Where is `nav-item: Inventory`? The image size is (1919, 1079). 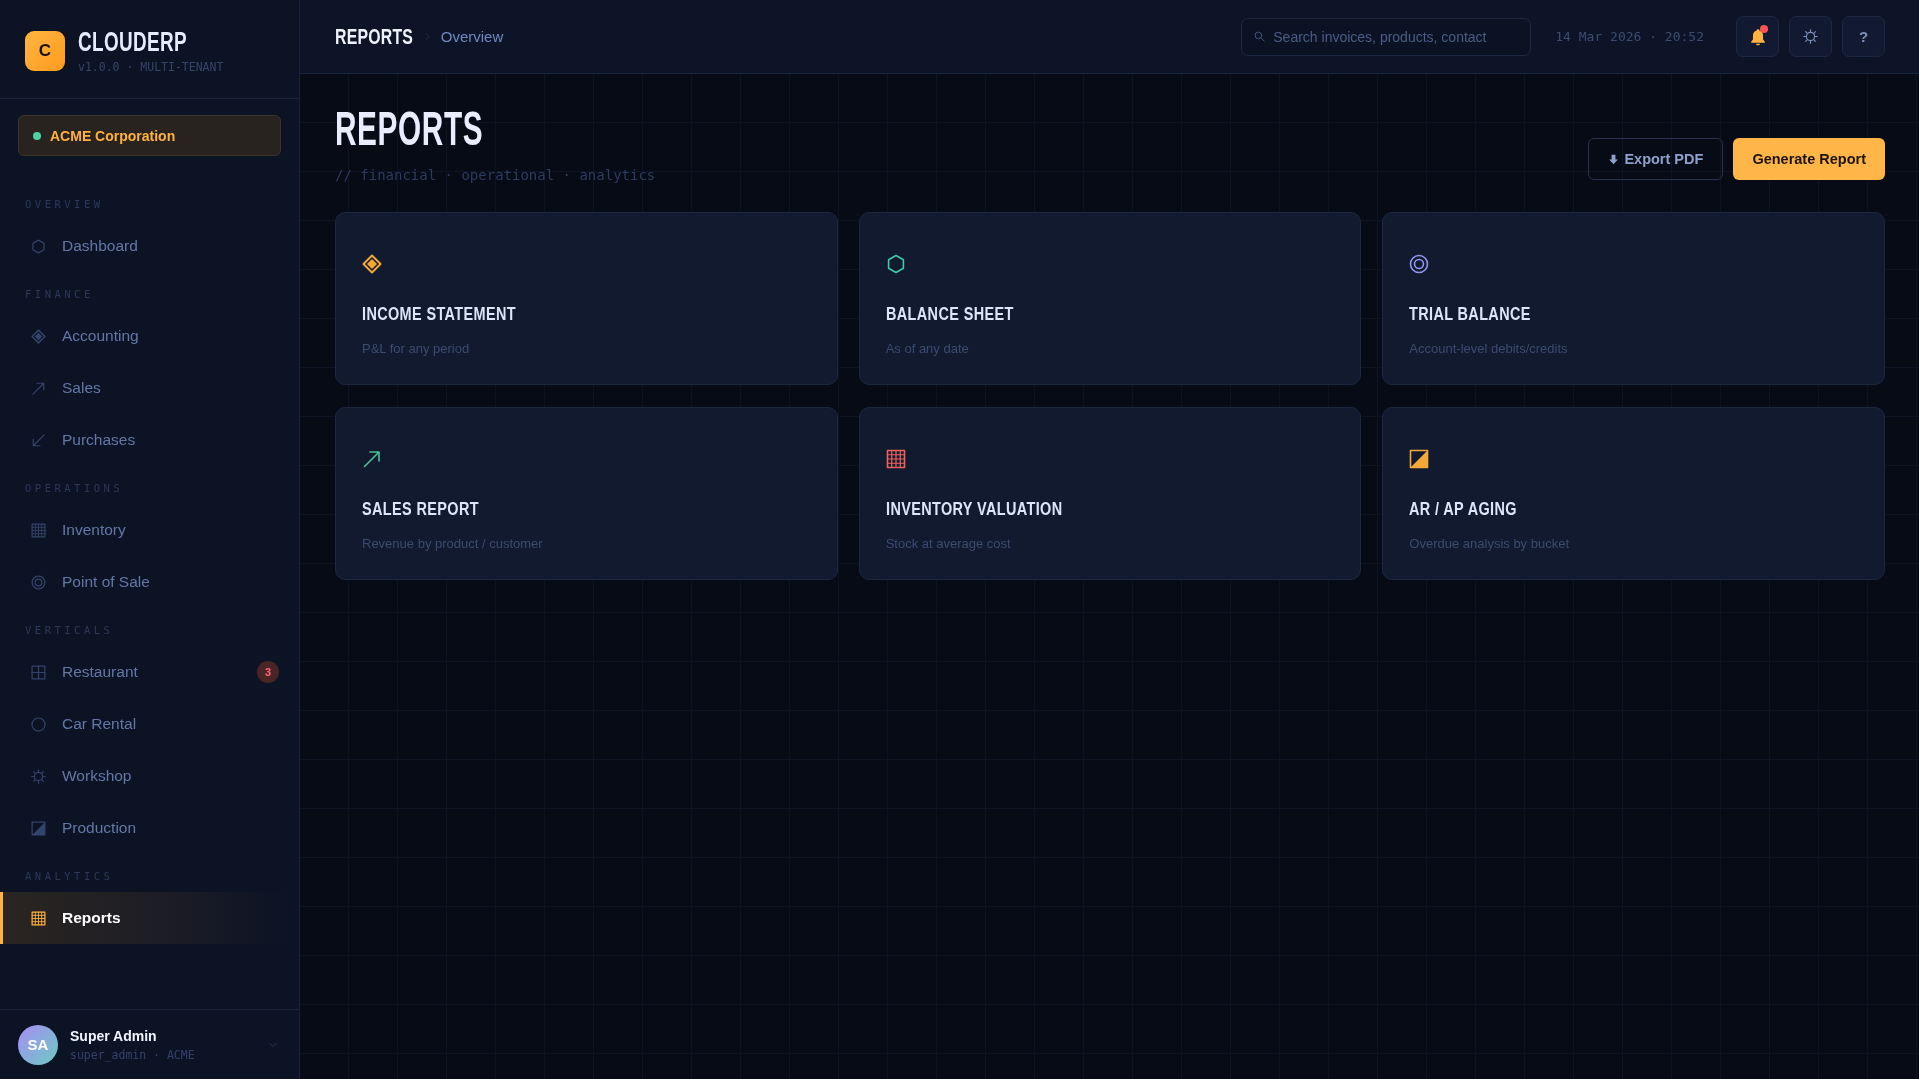 nav-item: Inventory is located at coordinates (145, 530).